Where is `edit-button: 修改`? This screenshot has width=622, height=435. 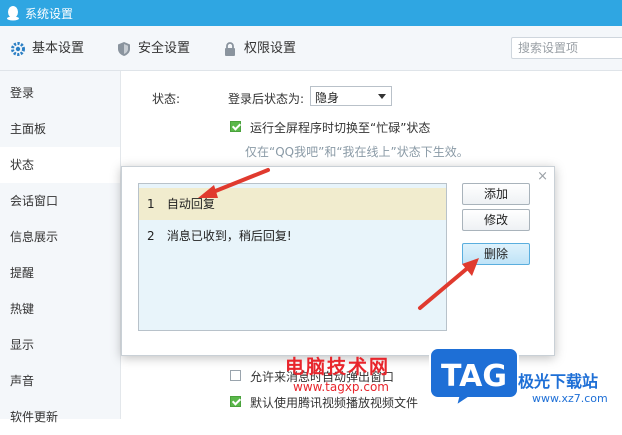
edit-button: 修改 is located at coordinates (496, 220).